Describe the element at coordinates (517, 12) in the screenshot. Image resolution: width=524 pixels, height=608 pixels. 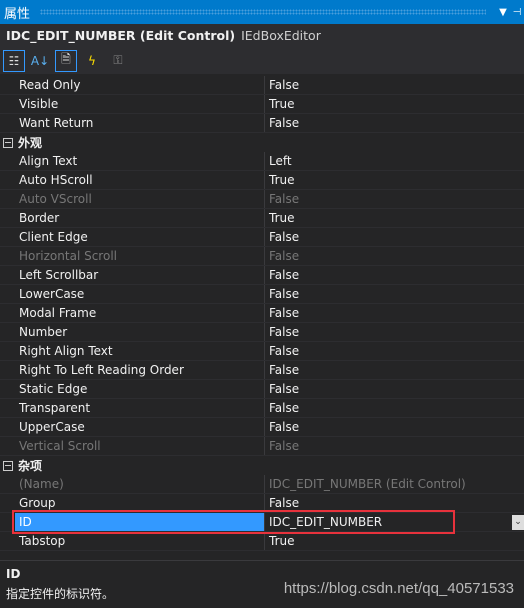
I see `pin-icon: ⊣` at that location.